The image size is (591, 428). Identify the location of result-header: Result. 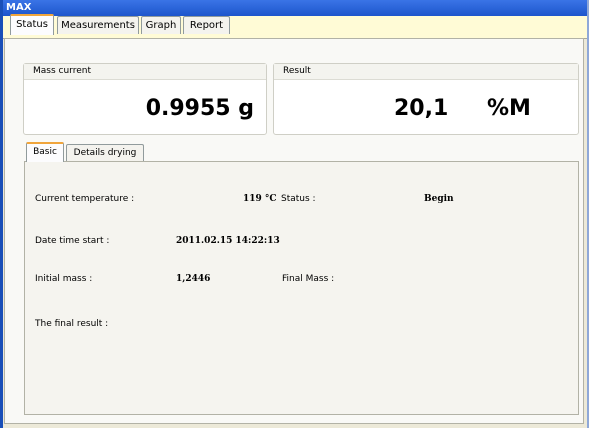
(426, 72).